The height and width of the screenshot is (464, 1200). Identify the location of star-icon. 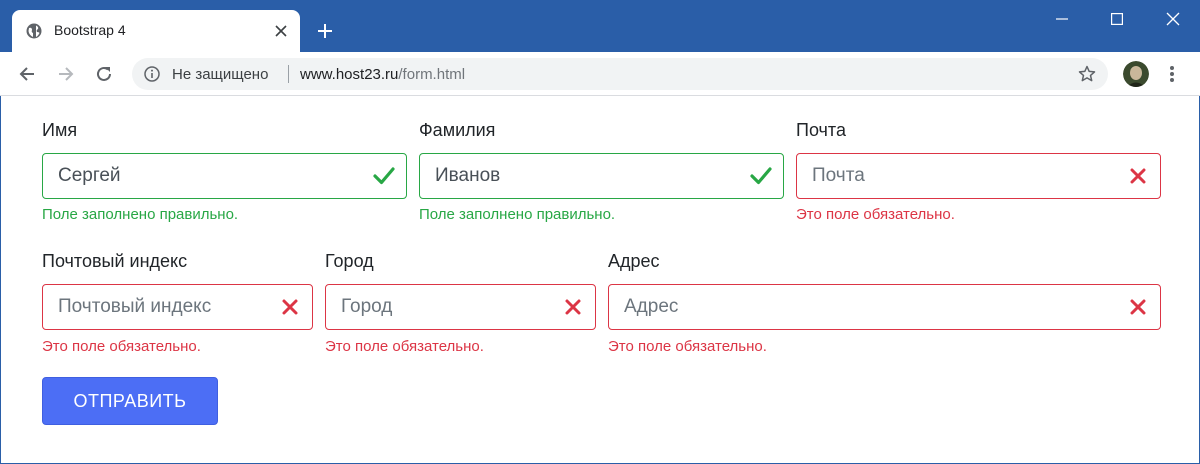
(1087, 74).